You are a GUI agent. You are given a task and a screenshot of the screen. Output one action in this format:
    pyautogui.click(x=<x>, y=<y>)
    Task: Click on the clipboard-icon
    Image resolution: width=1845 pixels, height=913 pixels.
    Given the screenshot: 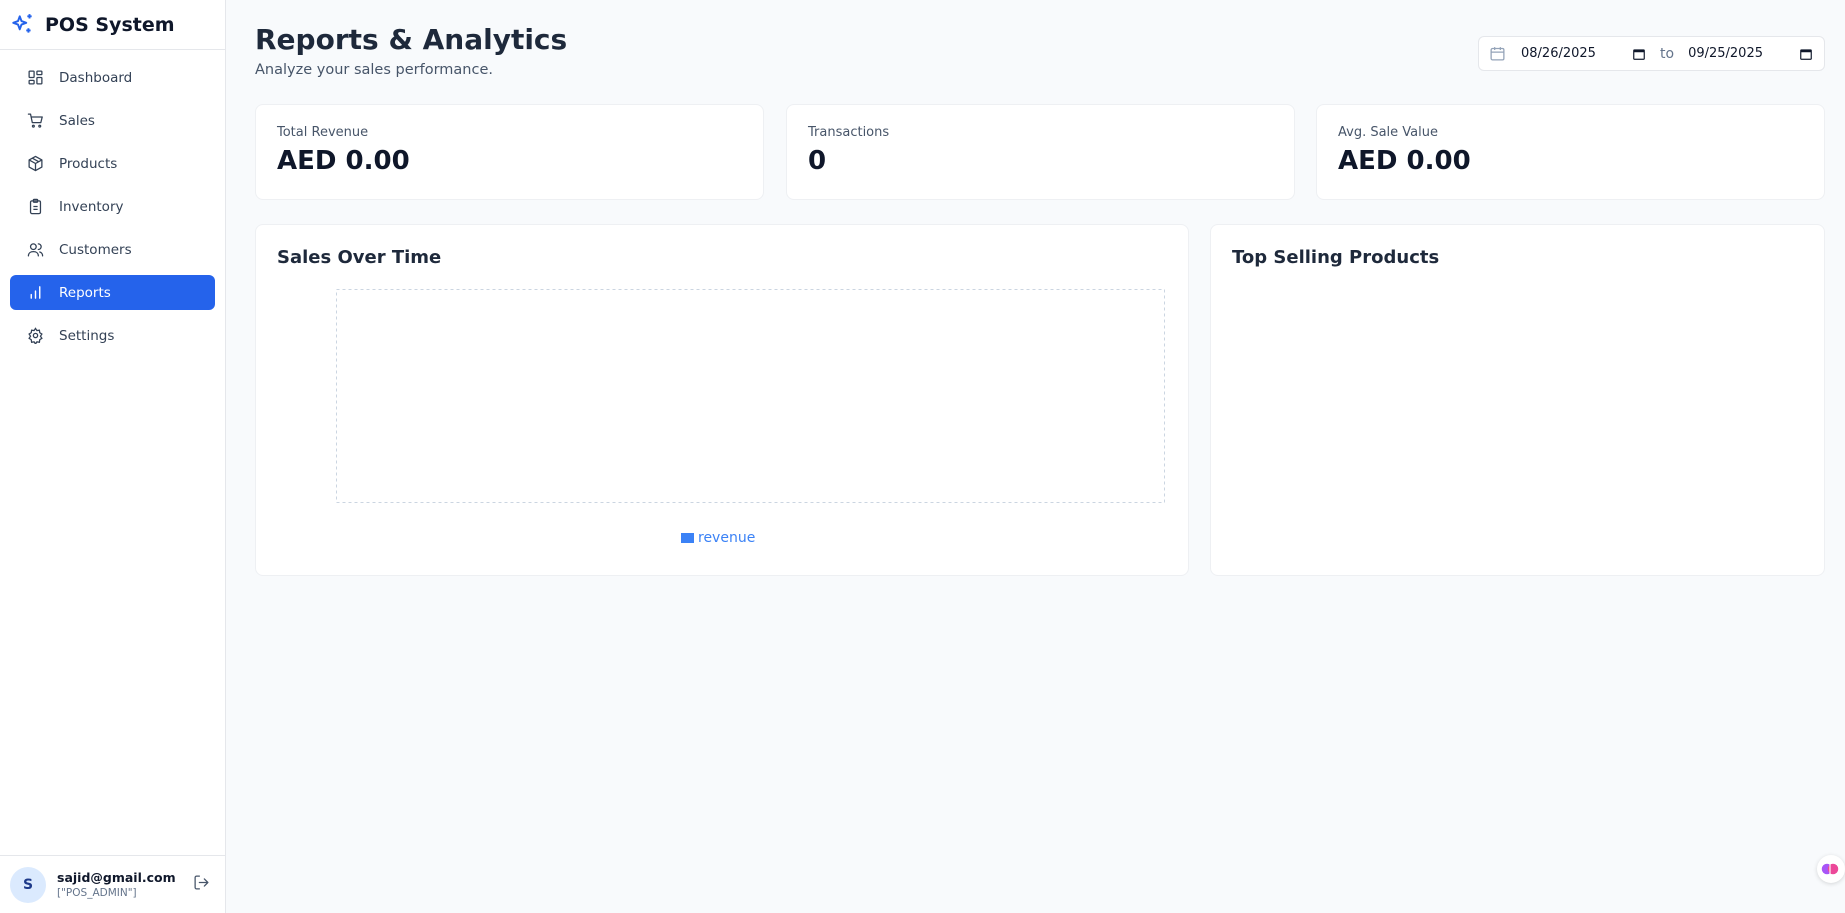 What is the action you would take?
    pyautogui.click(x=35, y=207)
    